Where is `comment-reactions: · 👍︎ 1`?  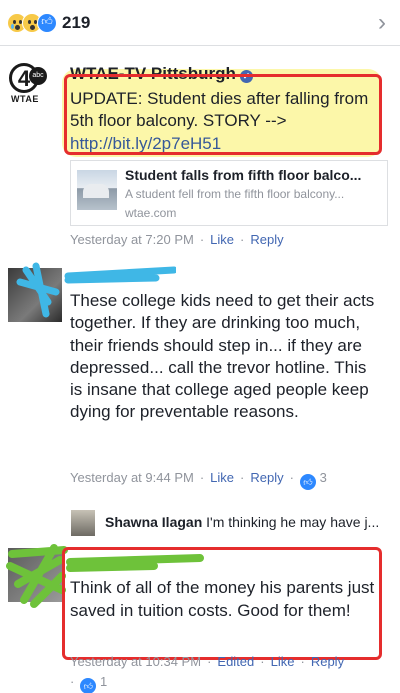 comment-reactions: · 👍︎ 1 is located at coordinates (88, 683).